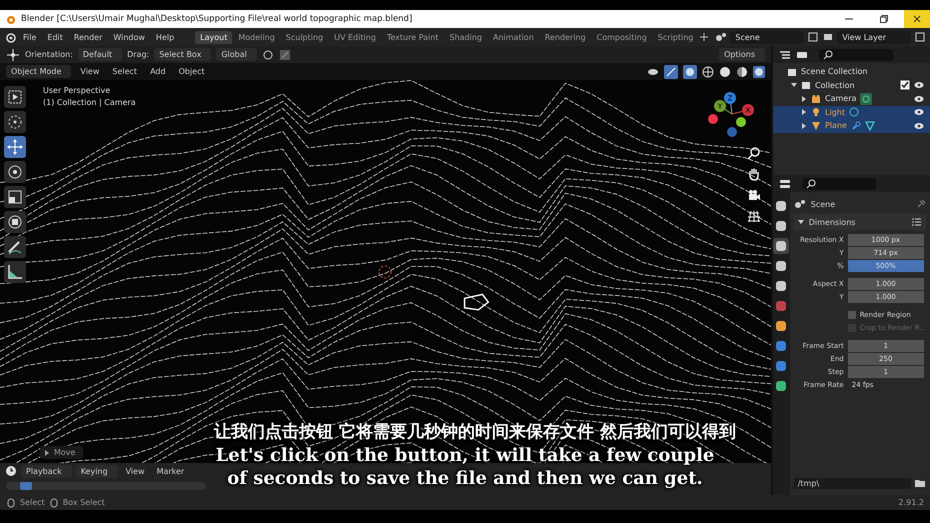 The width and height of the screenshot is (930, 523). I want to click on mouse-icon, so click(53, 503).